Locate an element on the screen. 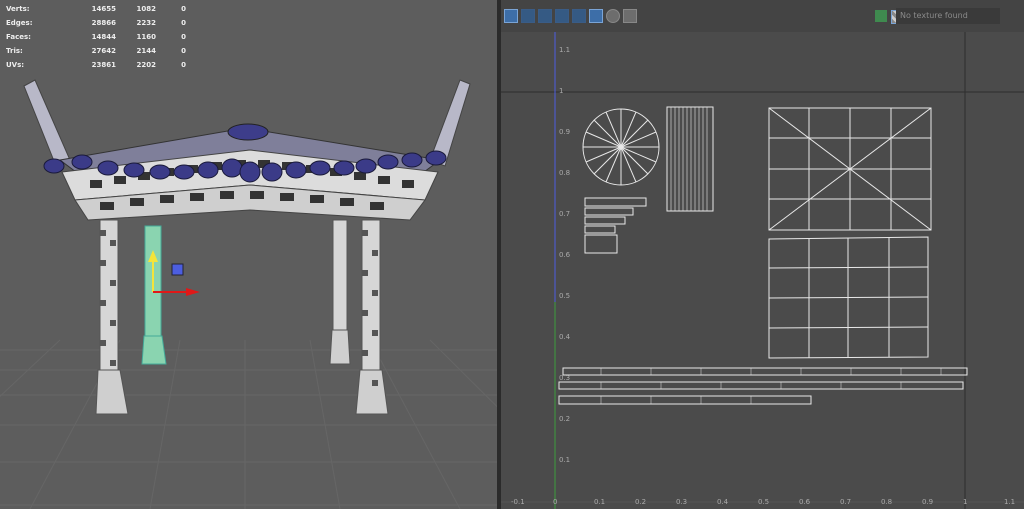  uv-toolbar-toggle-icon is located at coordinates (596, 16).